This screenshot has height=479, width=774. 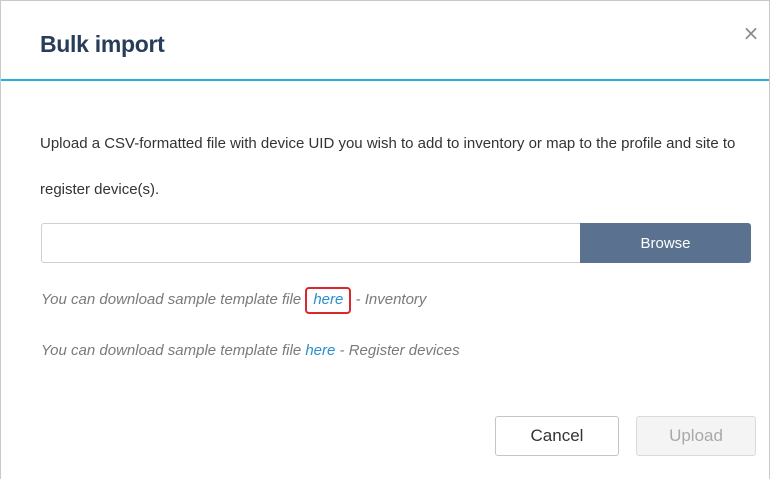 What do you see at coordinates (404, 350) in the screenshot?
I see `template-suffix: Register devices` at bounding box center [404, 350].